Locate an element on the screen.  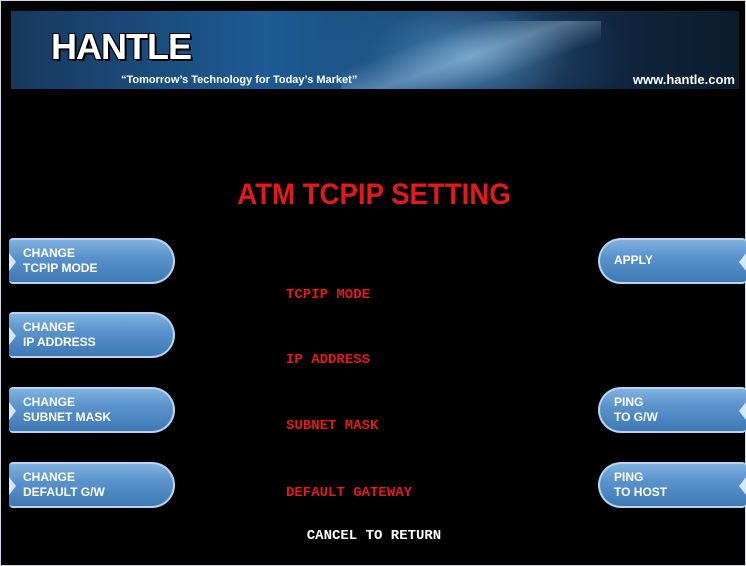
button-label-line2: TCPIP MODE is located at coordinates (60, 268).